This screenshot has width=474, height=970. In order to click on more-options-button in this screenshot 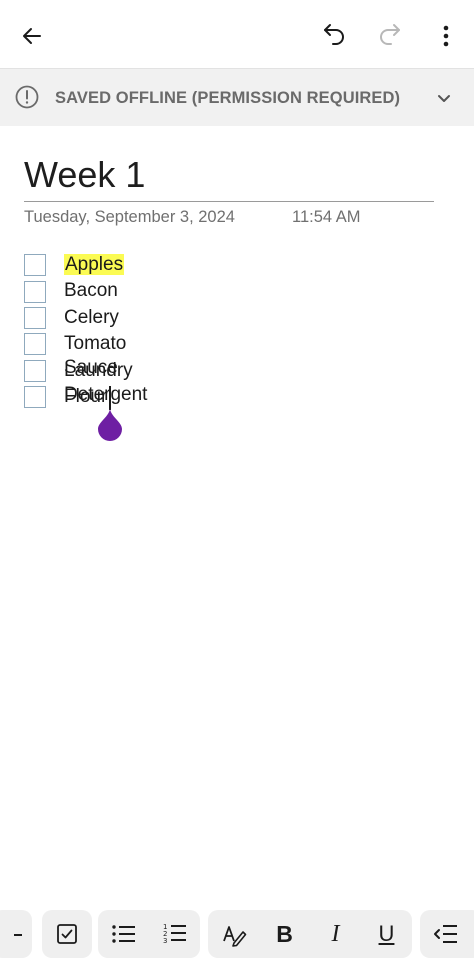, I will do `click(446, 36)`.